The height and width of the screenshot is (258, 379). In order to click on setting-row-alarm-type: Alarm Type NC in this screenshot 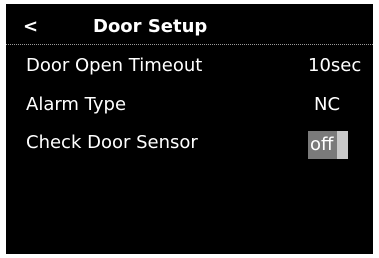, I will do `click(189, 105)`.